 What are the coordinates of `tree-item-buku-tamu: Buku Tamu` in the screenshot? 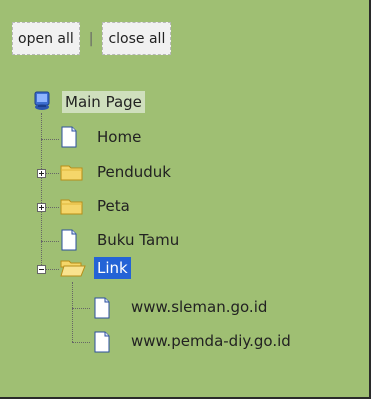 It's located at (138, 240).